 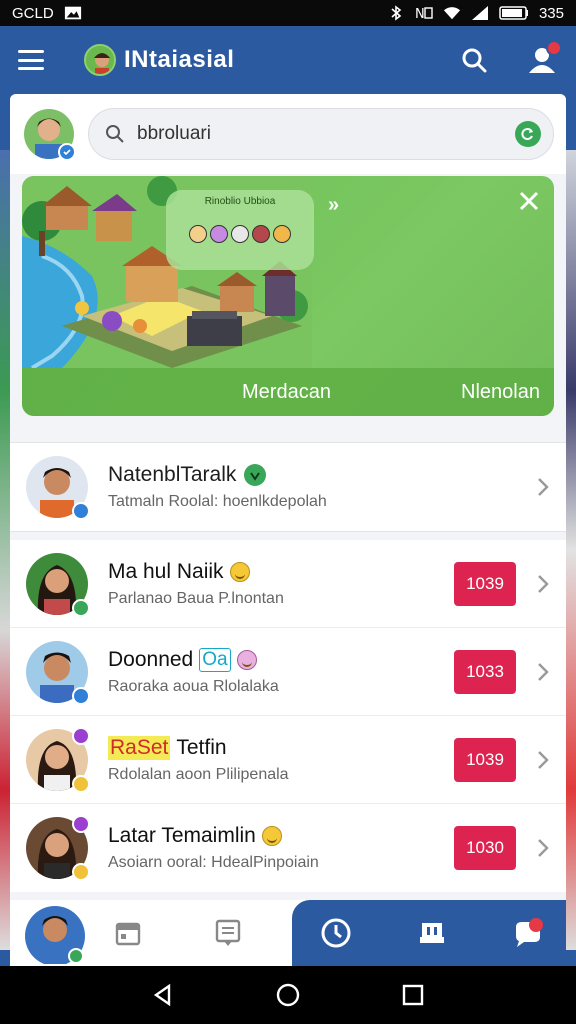 I want to click on search-button, so click(x=474, y=60).